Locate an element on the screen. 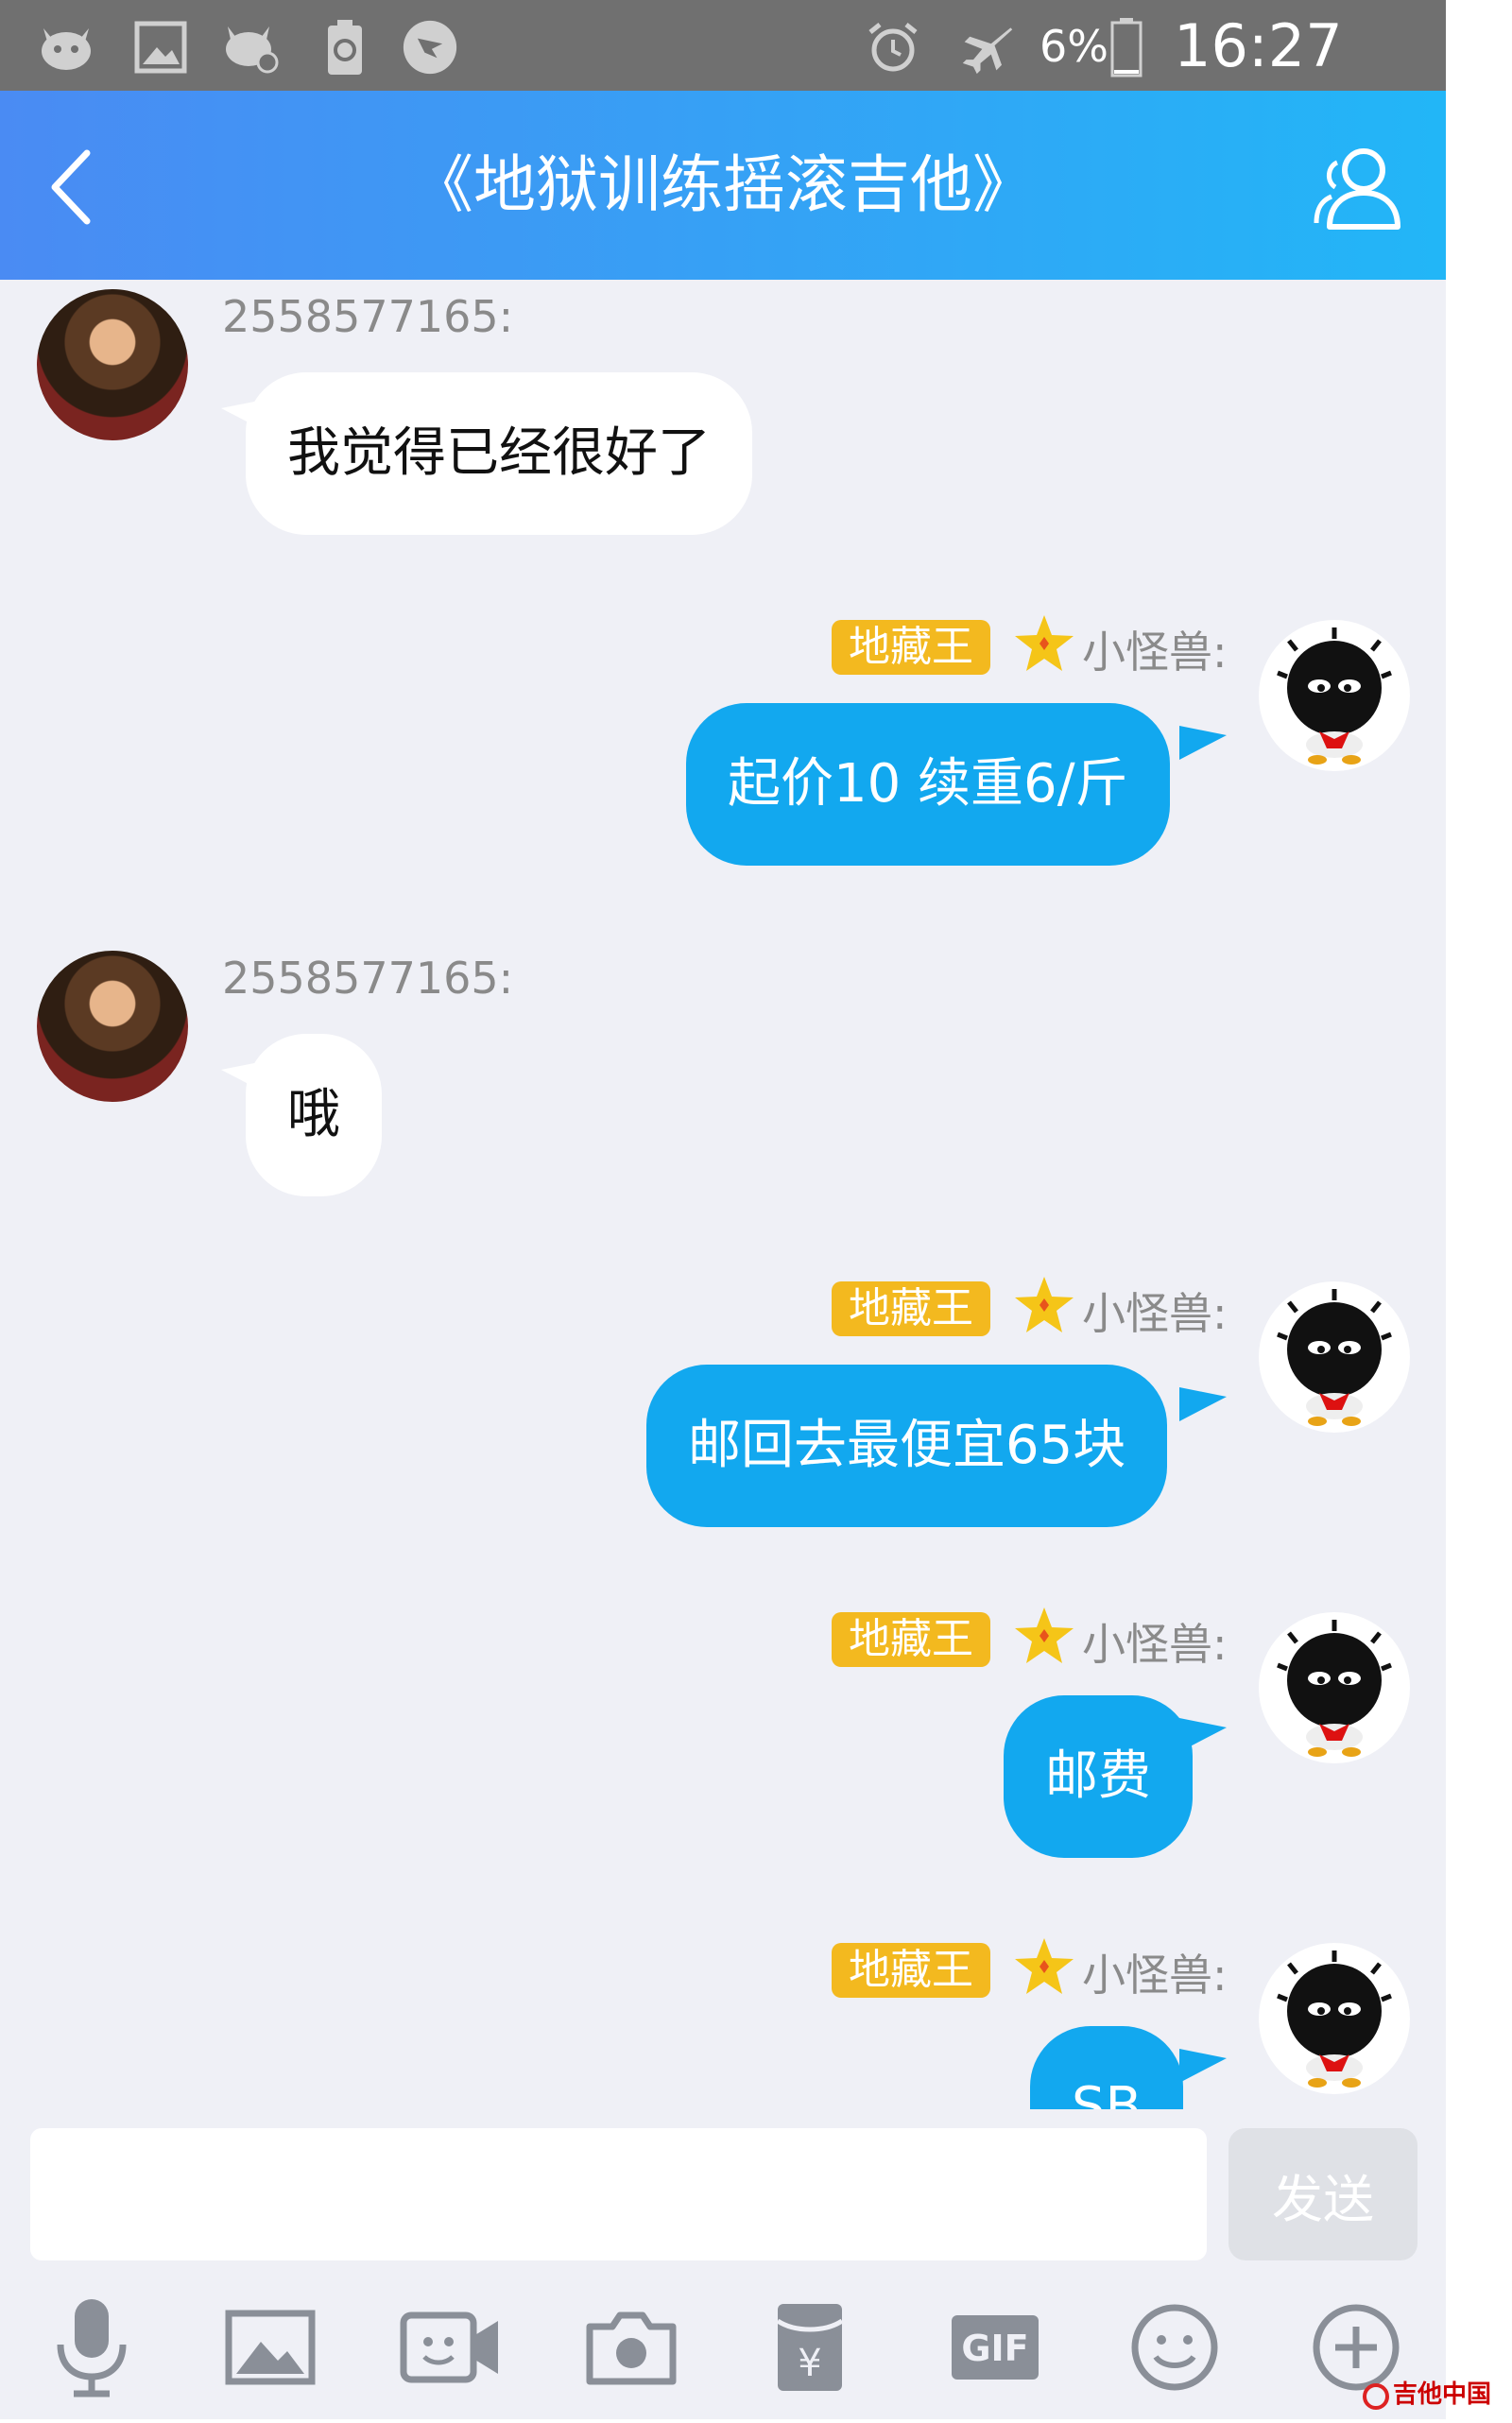 The height and width of the screenshot is (2423, 1512). microphone-icon is located at coordinates (92, 2348).